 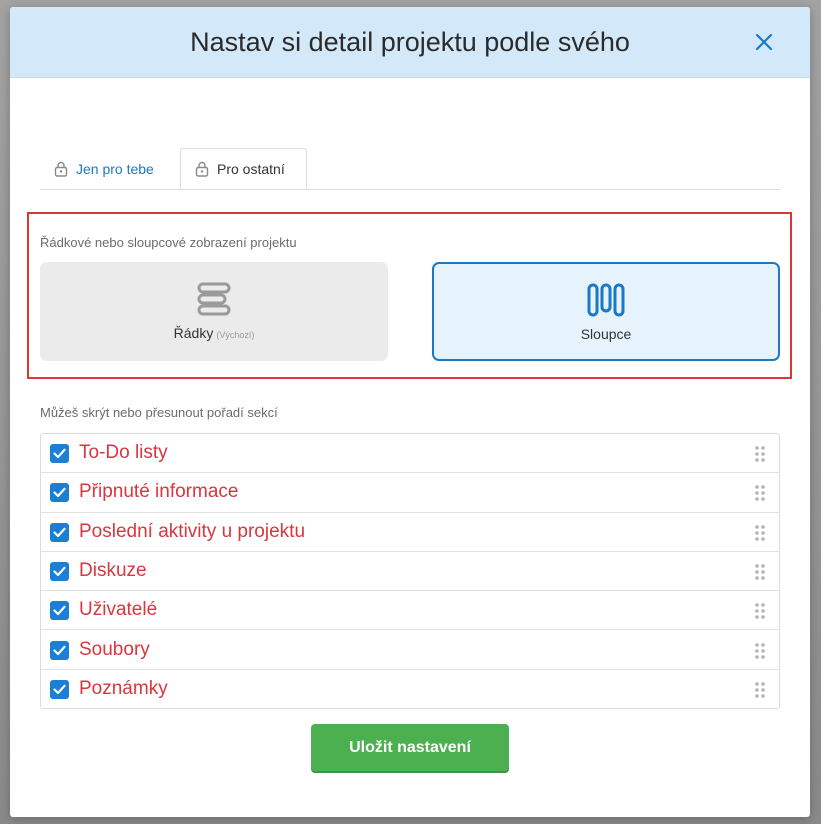 I want to click on view-option-rows: Řádky (Výchozí), so click(x=214, y=311).